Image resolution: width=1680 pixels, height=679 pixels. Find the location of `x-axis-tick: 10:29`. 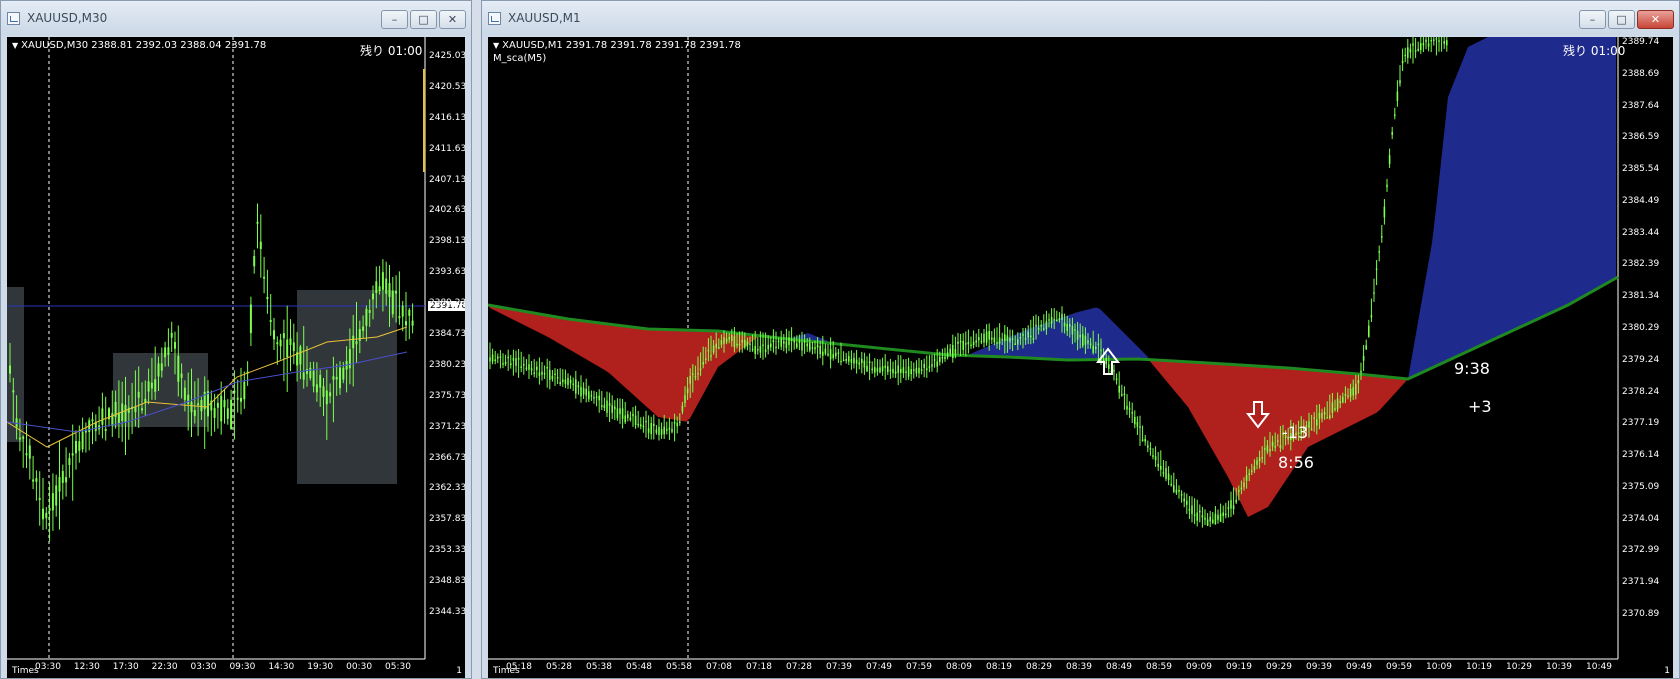

x-axis-tick: 10:29 is located at coordinates (1519, 667).